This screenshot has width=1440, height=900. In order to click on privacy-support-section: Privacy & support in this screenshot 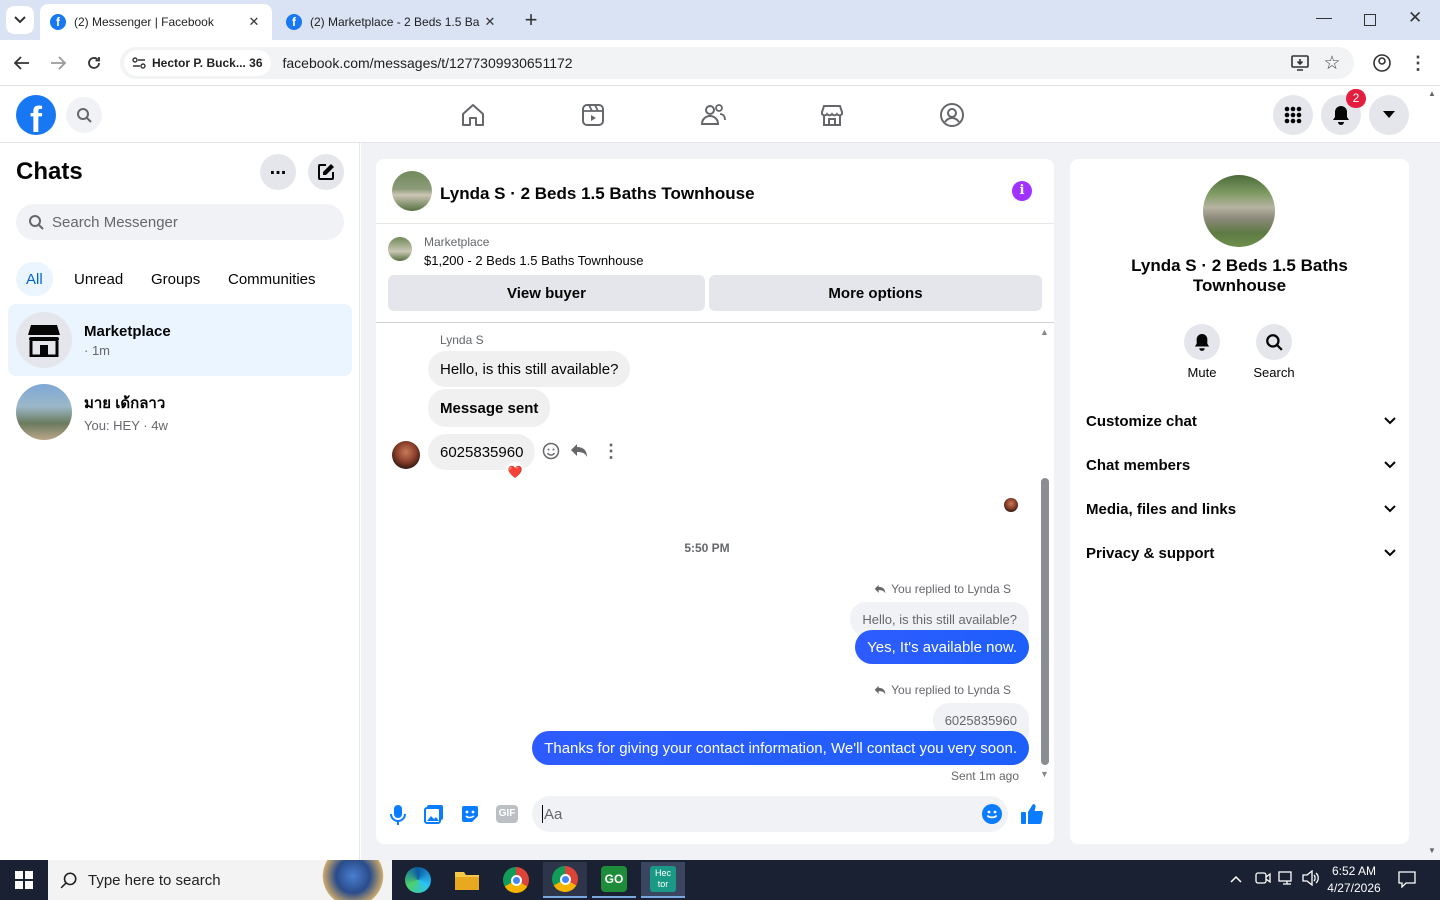, I will do `click(1241, 553)`.